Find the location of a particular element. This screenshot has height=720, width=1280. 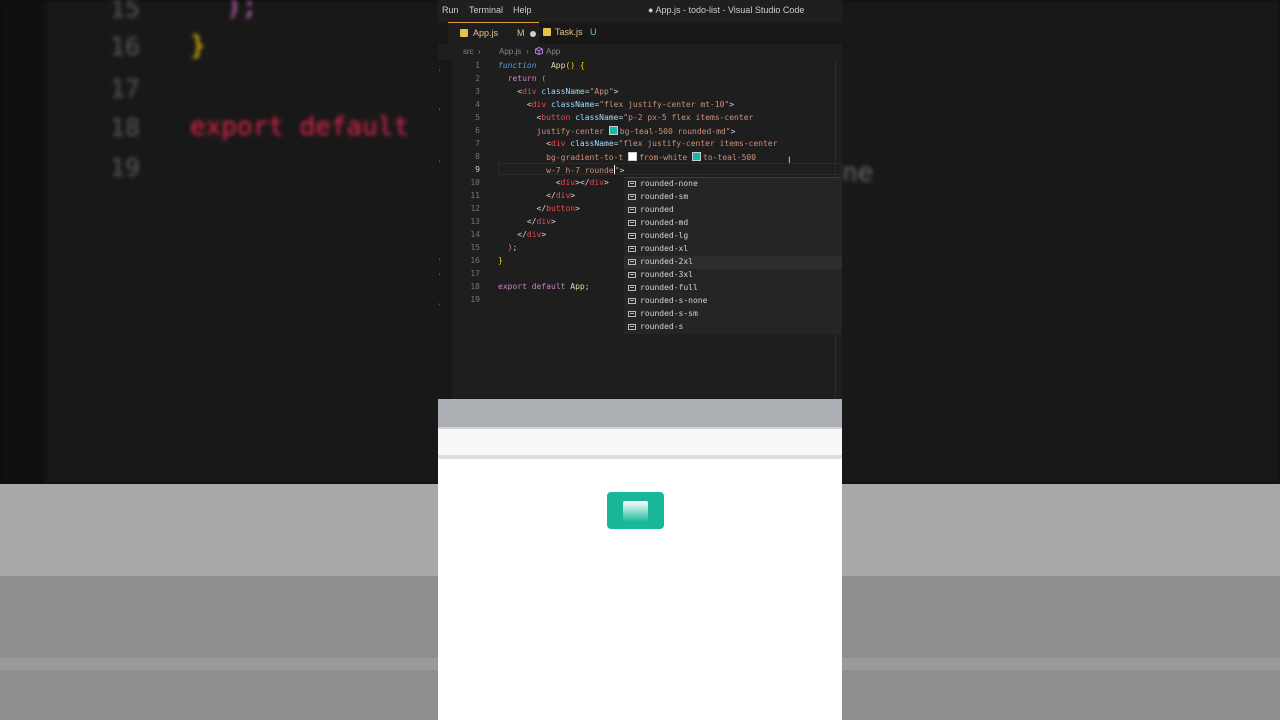

line-number: 10 is located at coordinates (475, 182).